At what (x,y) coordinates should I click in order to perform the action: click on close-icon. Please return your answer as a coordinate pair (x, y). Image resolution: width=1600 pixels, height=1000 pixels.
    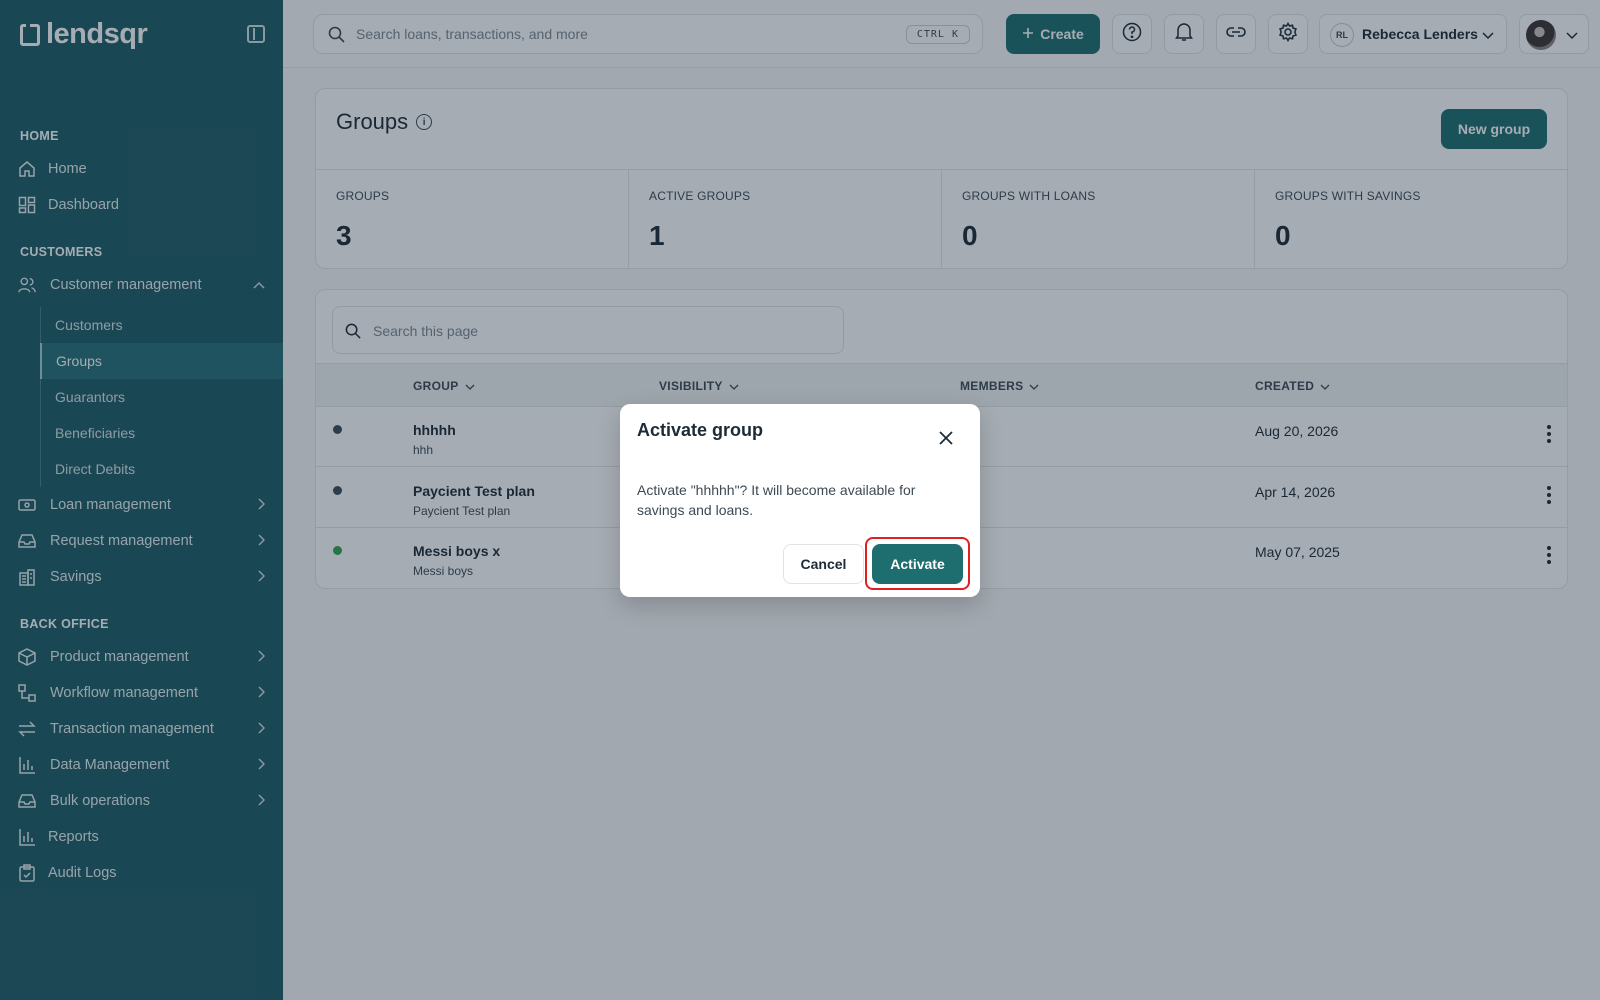
    Looking at the image, I should click on (946, 438).